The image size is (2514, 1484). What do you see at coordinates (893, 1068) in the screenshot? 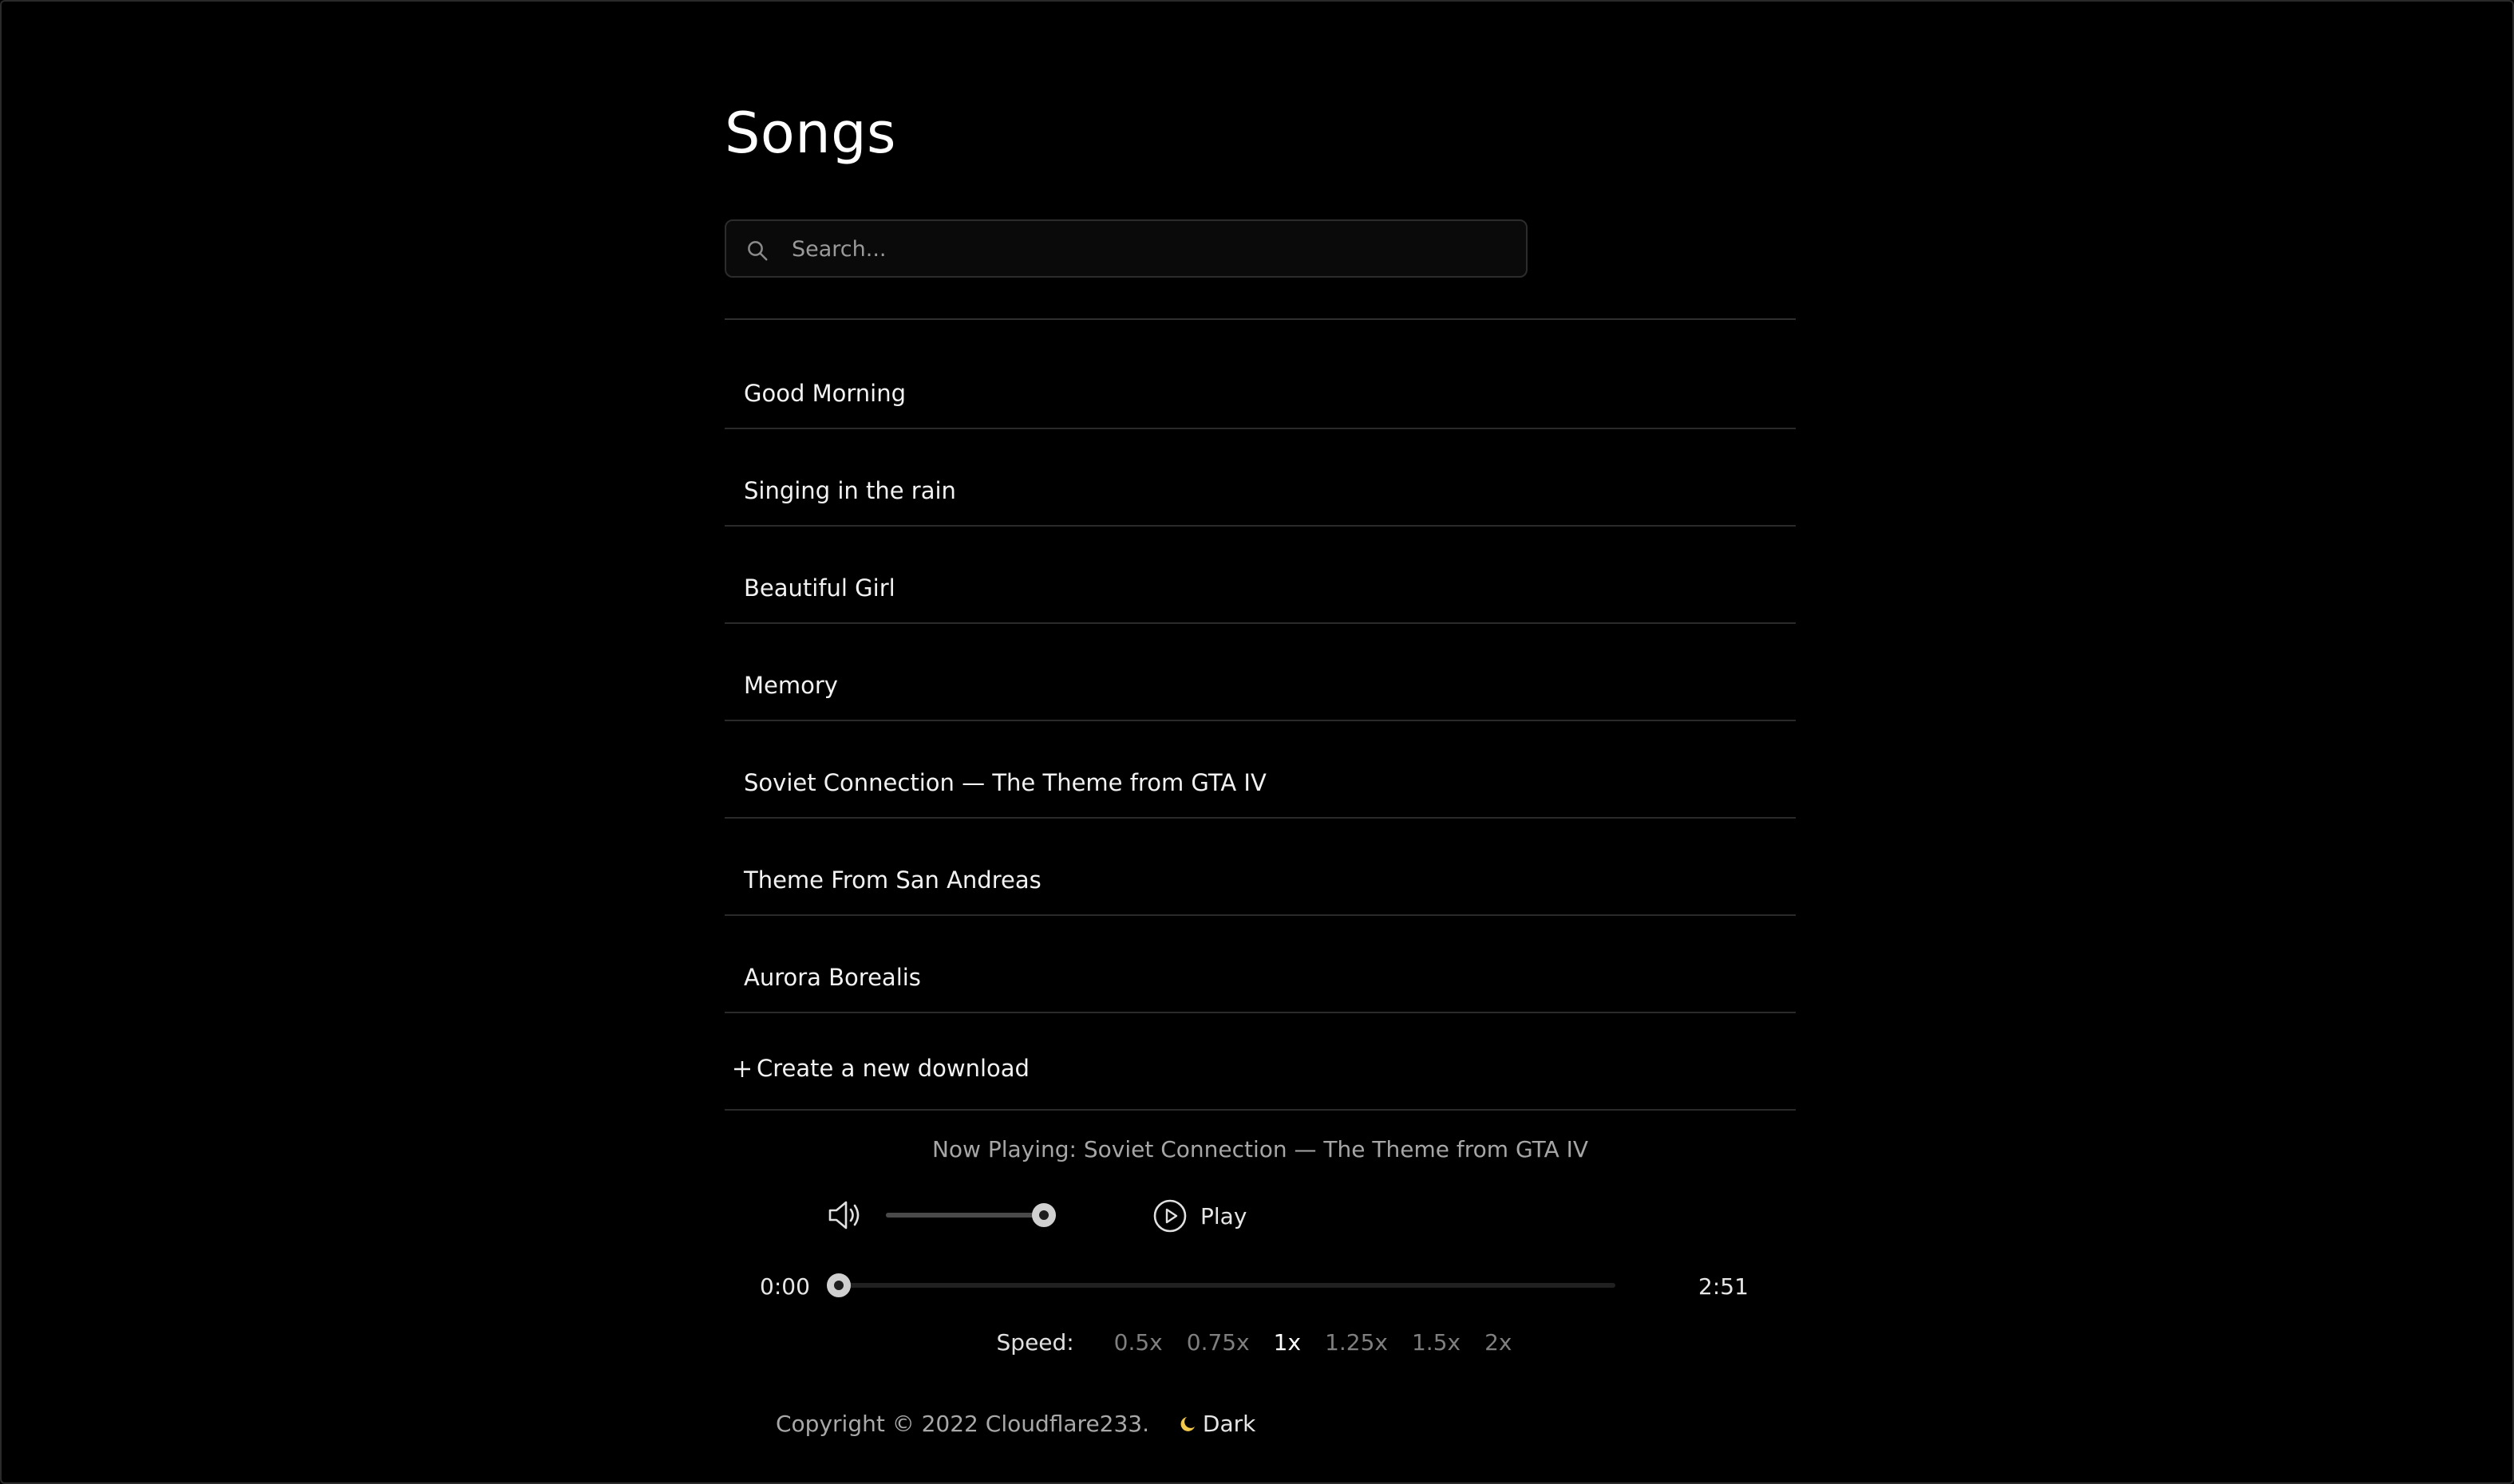
I see `create-download-label: Create a new download` at bounding box center [893, 1068].